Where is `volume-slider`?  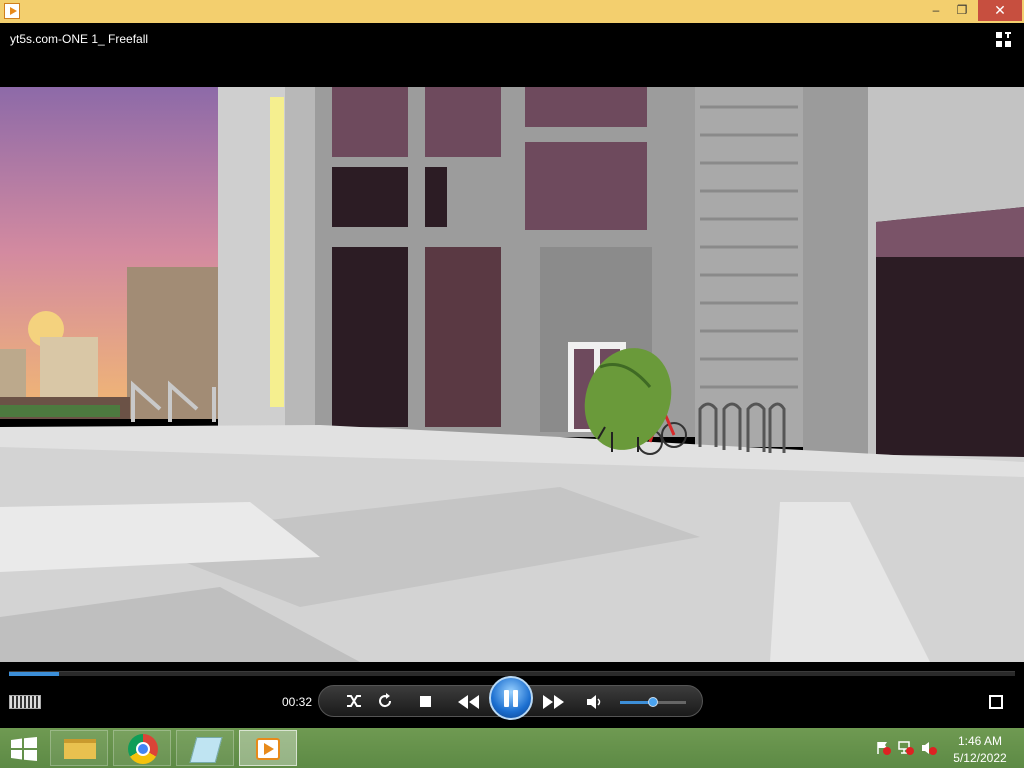
volume-slider is located at coordinates (653, 702).